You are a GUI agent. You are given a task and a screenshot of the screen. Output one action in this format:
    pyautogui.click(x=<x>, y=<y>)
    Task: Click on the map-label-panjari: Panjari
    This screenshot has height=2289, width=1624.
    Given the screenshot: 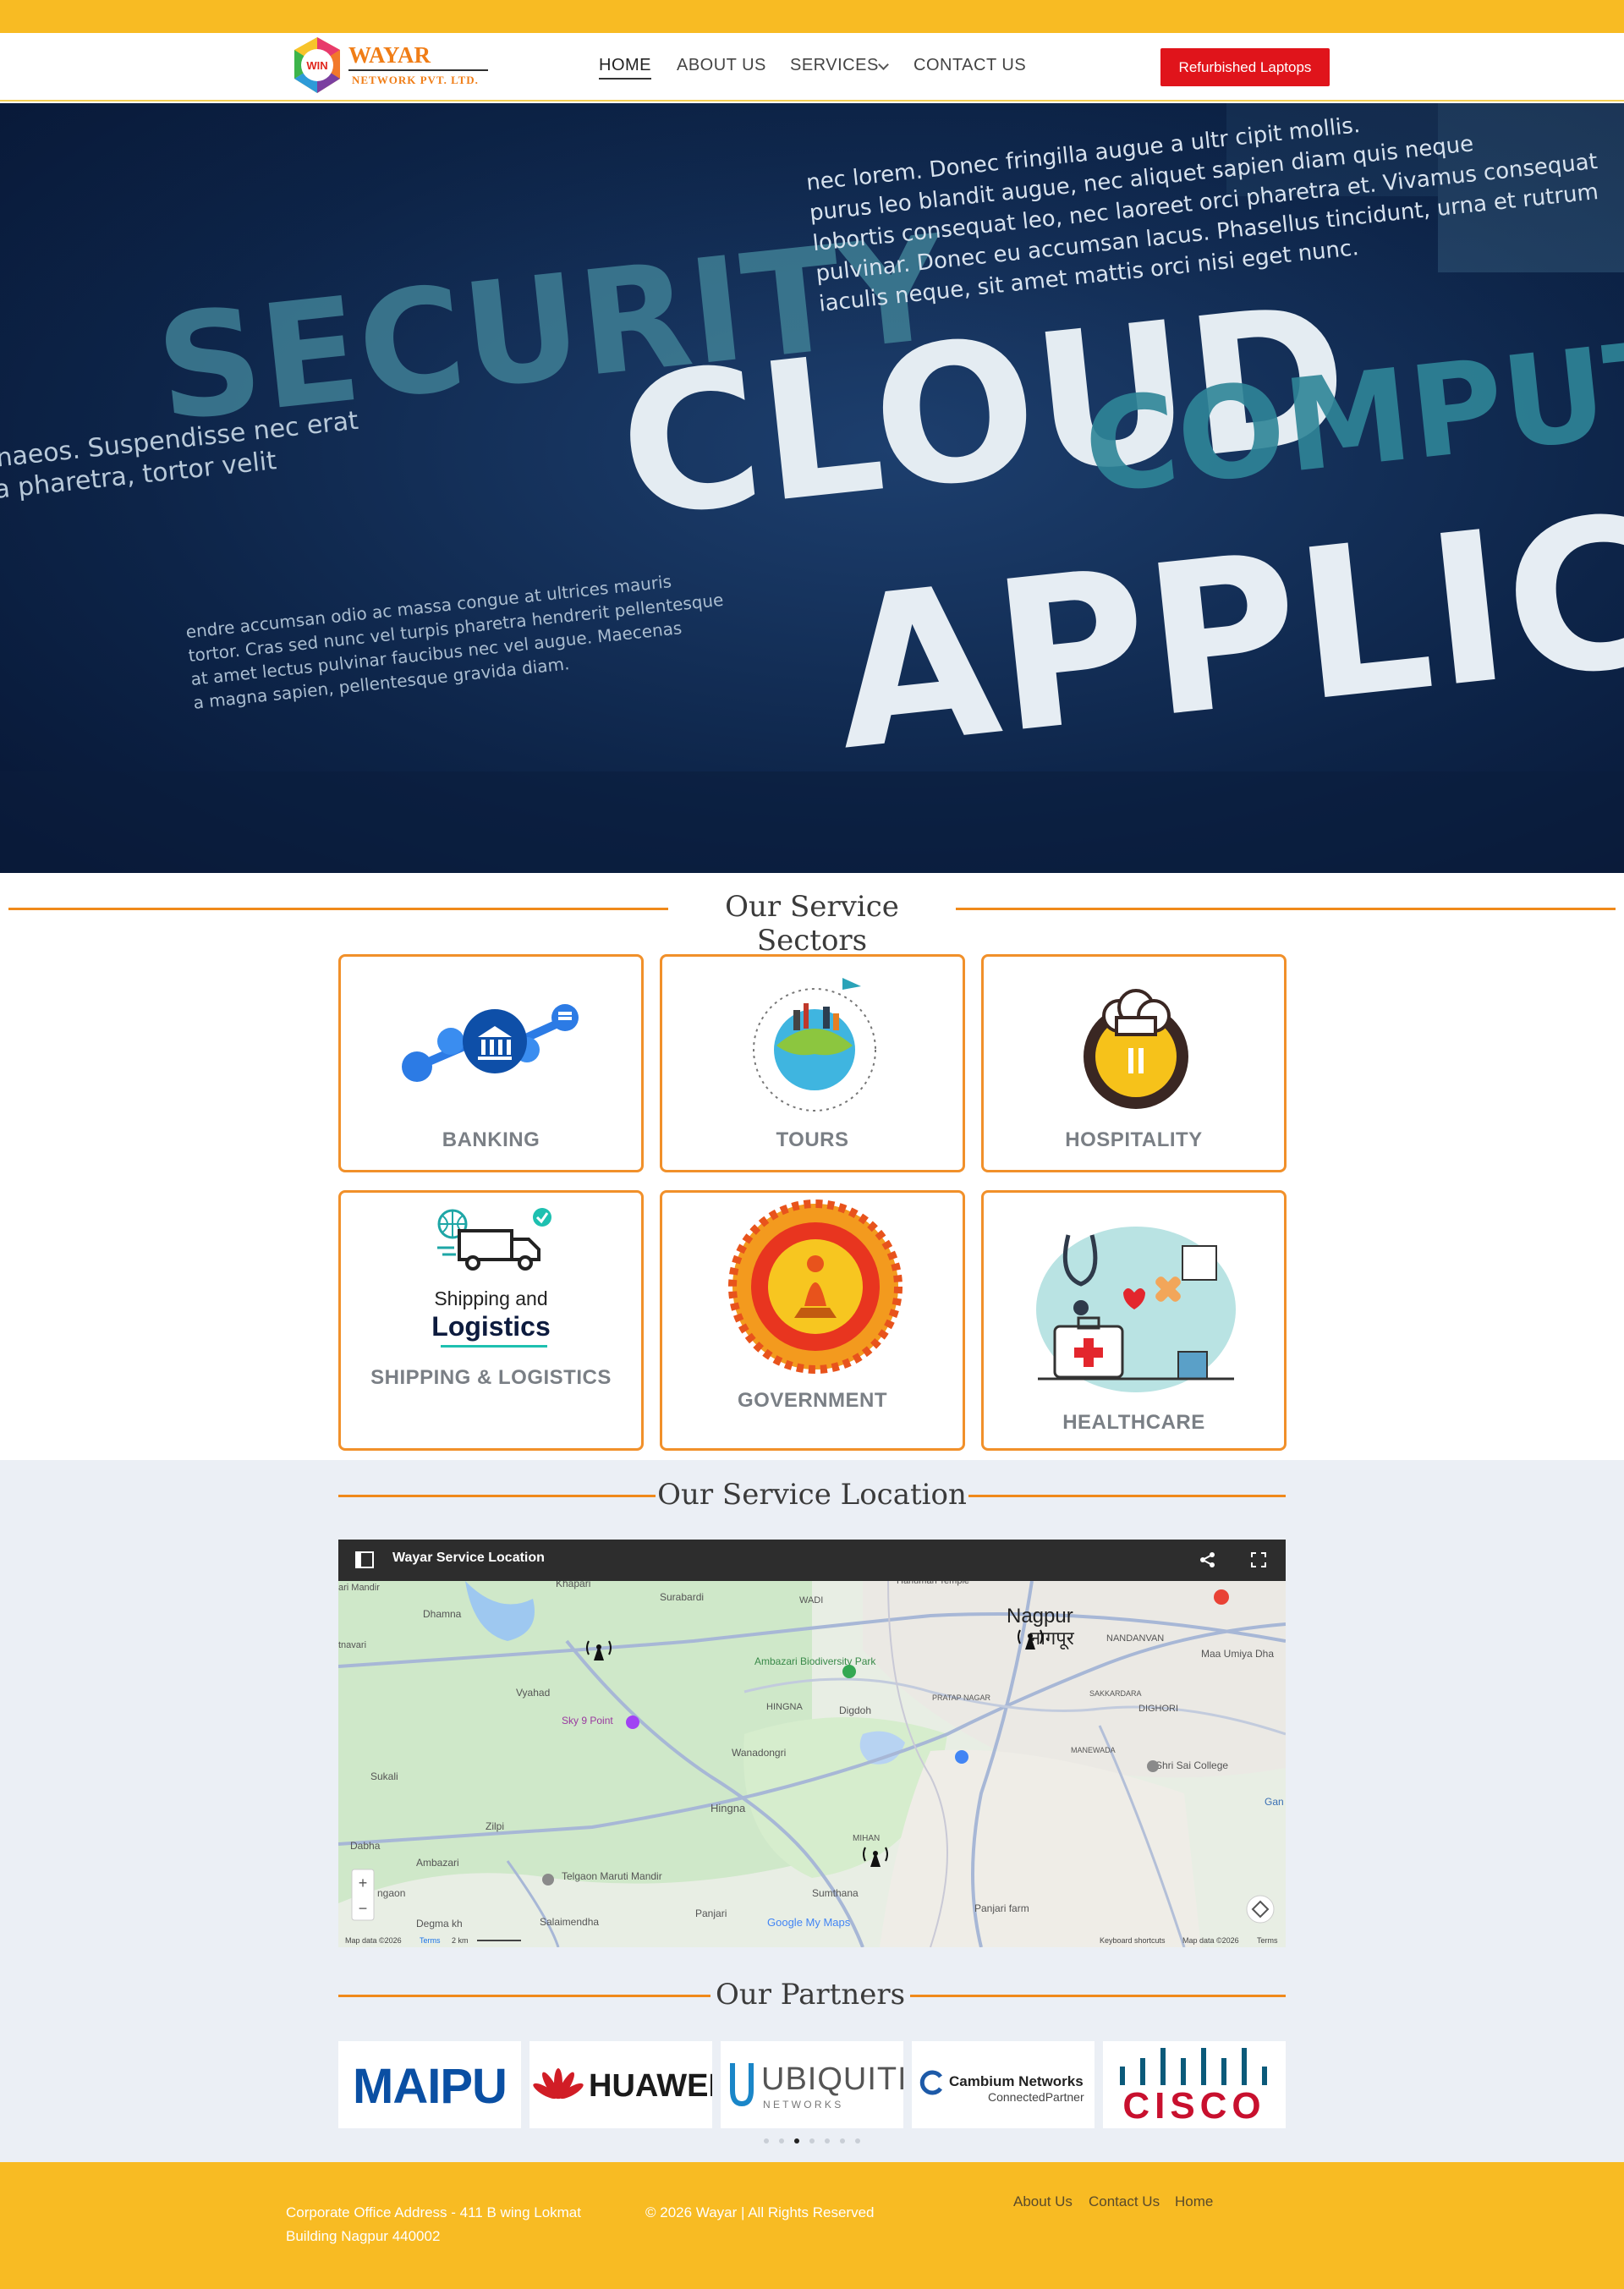 What is the action you would take?
    pyautogui.click(x=711, y=1913)
    